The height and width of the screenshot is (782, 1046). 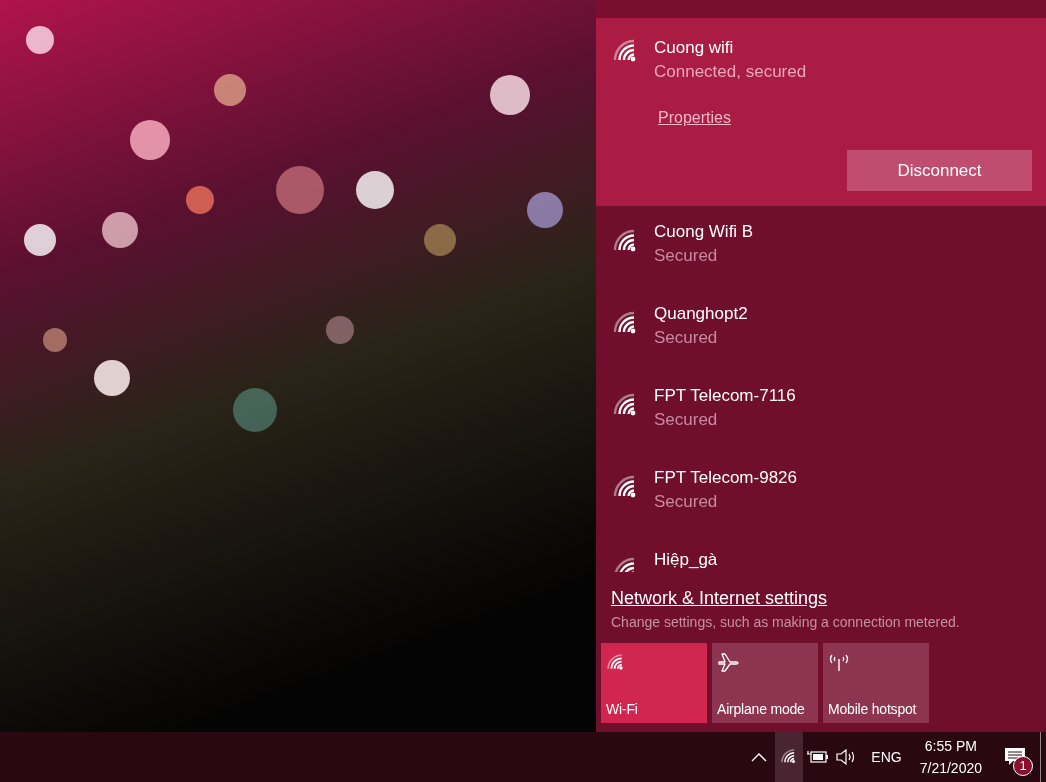 What do you see at coordinates (701, 314) in the screenshot?
I see `network-name: Quanghopt2` at bounding box center [701, 314].